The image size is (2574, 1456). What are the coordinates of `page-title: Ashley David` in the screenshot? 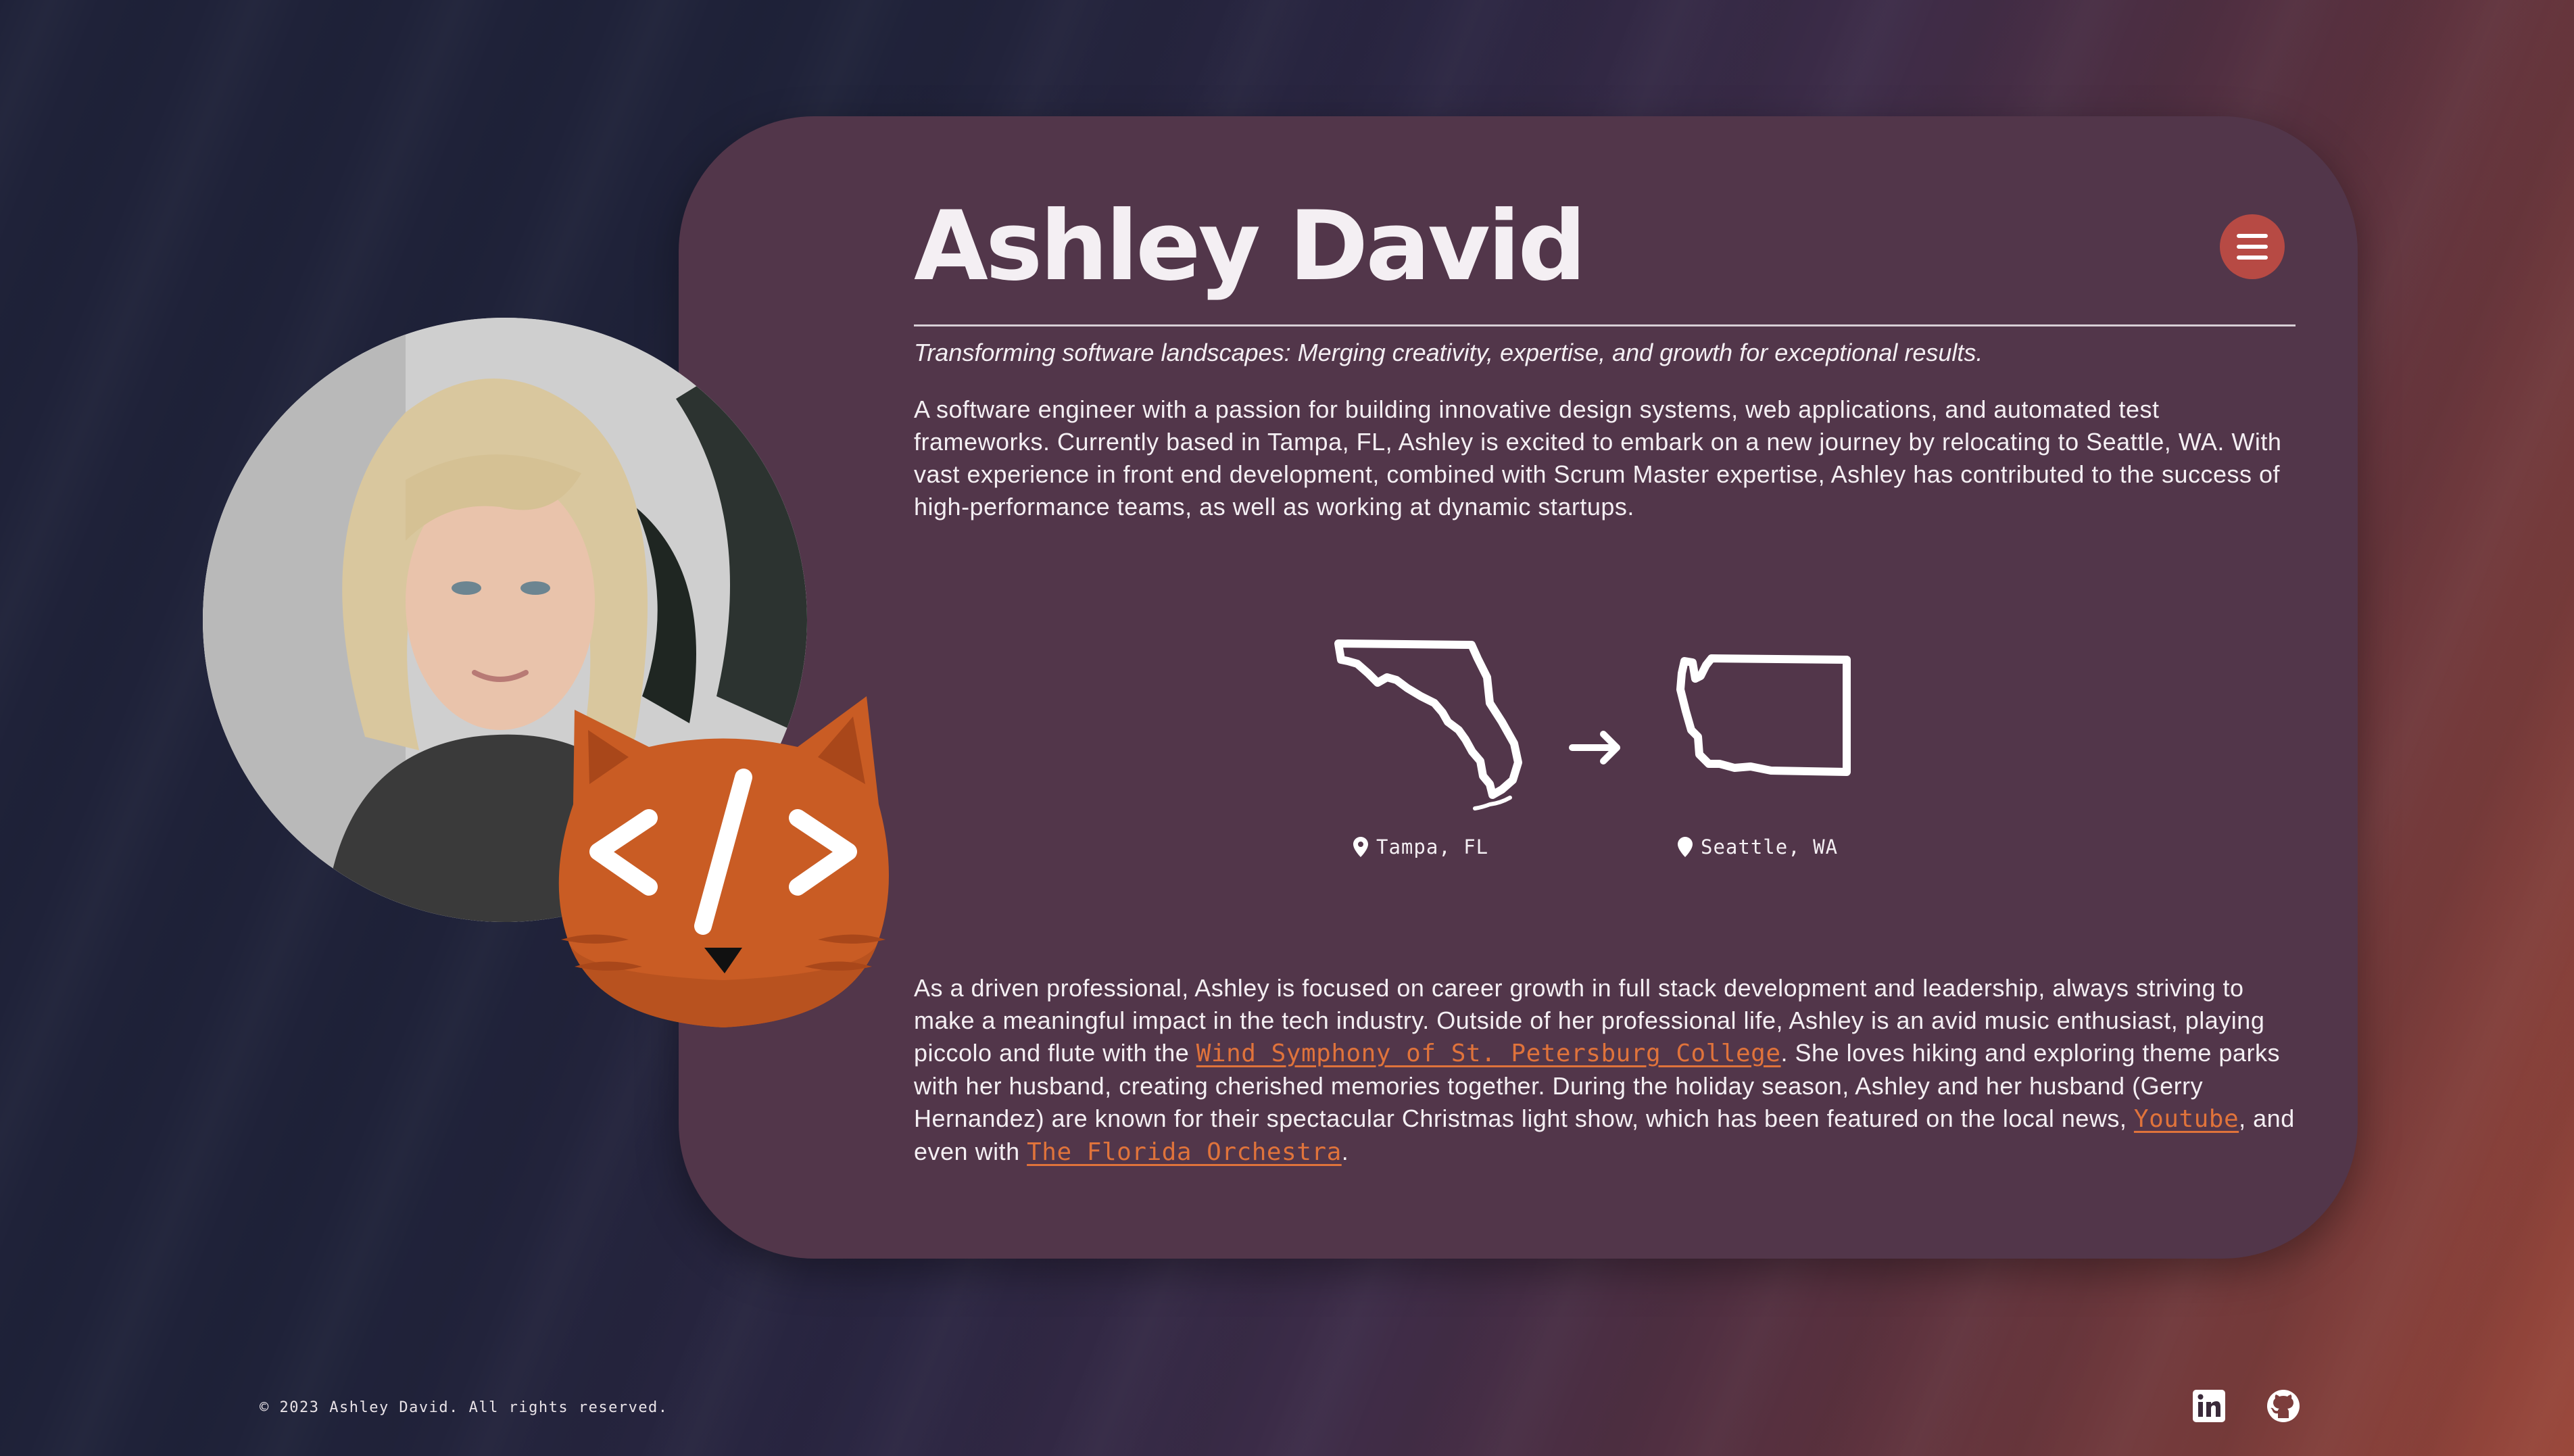 It's located at (1250, 246).